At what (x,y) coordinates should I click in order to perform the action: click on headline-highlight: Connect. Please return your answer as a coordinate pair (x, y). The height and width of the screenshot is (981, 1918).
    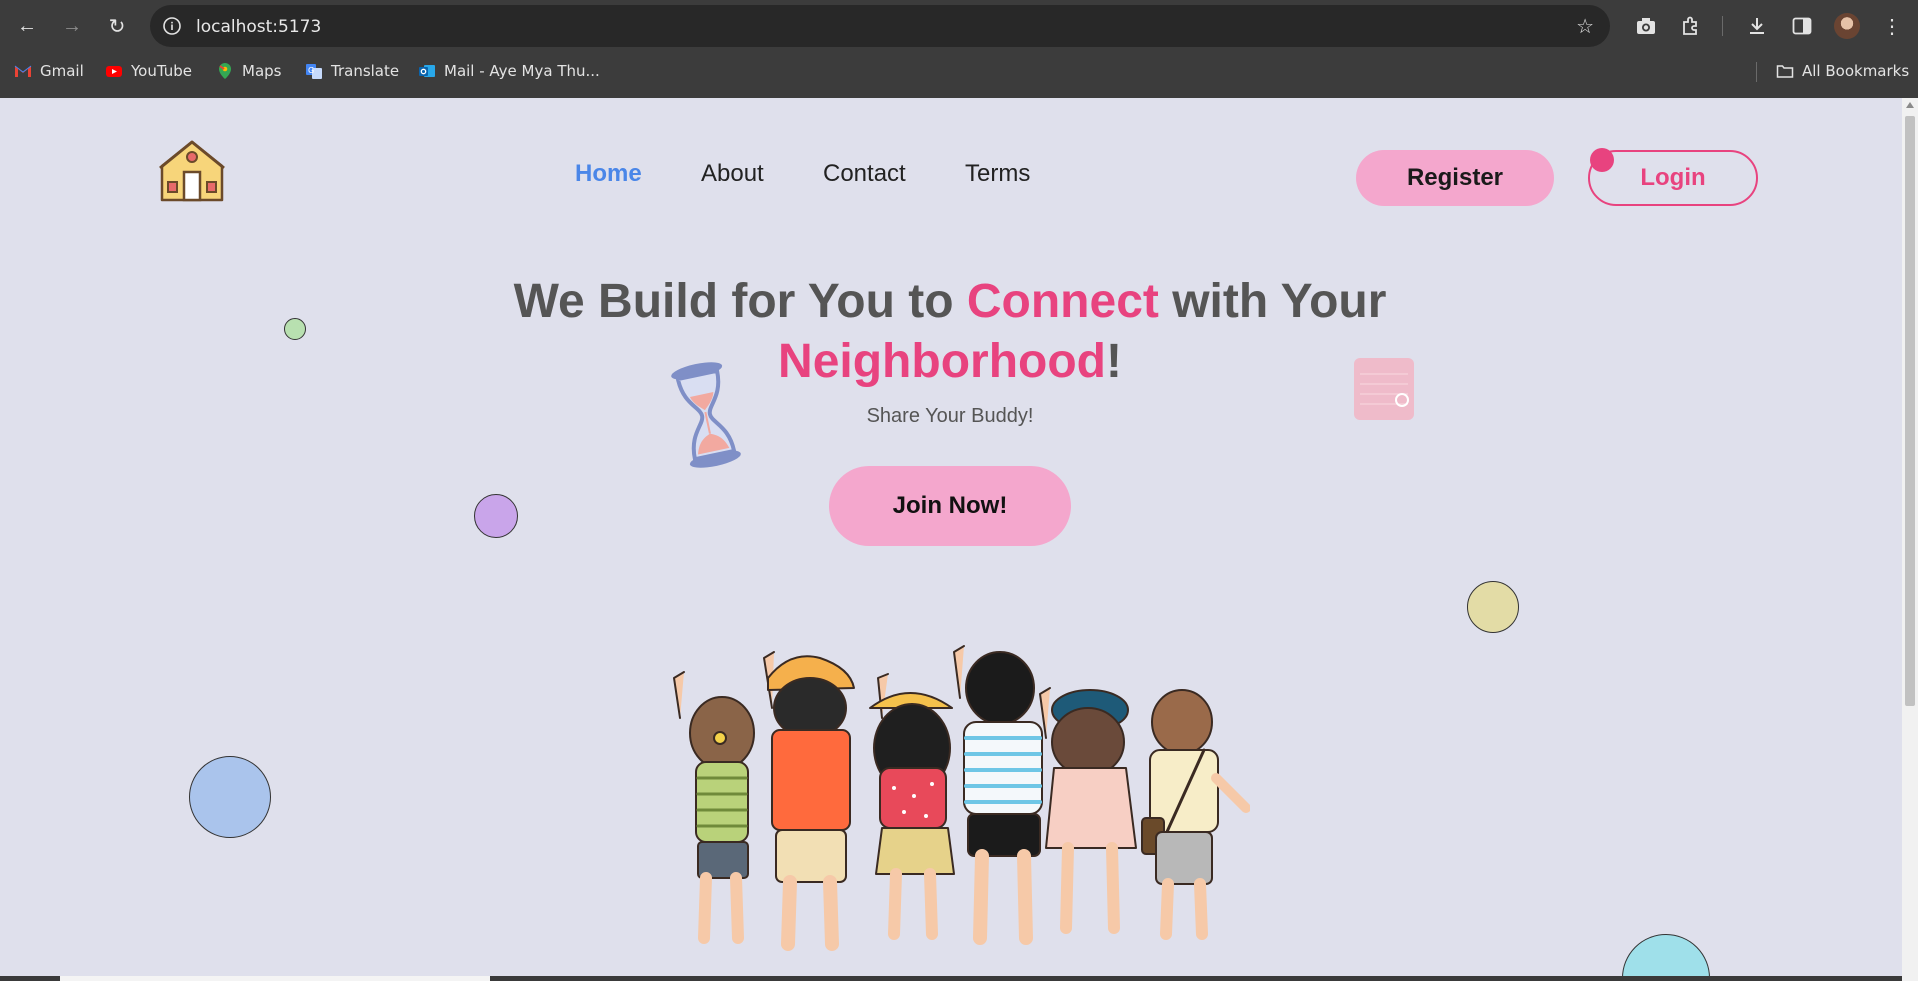
    Looking at the image, I should click on (1062, 301).